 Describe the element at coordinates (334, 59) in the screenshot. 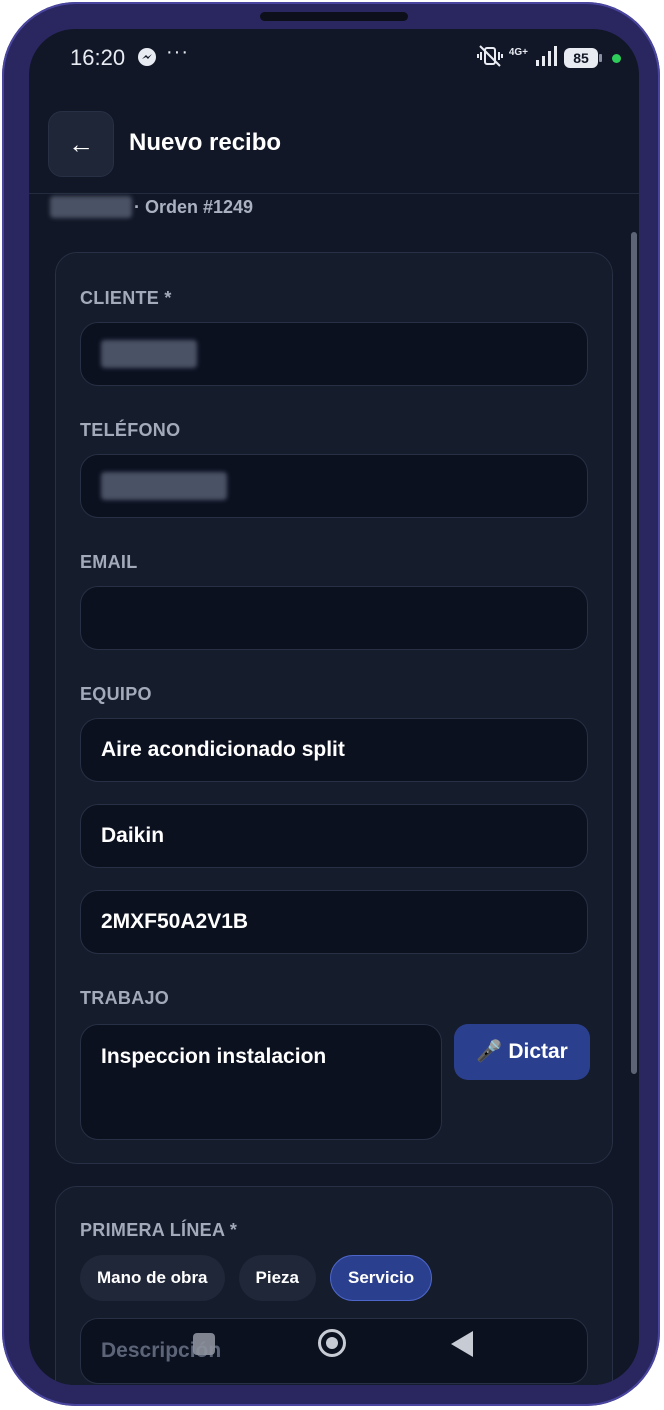

I see `status-bar: 16:20 ··· 4G+ 85` at that location.